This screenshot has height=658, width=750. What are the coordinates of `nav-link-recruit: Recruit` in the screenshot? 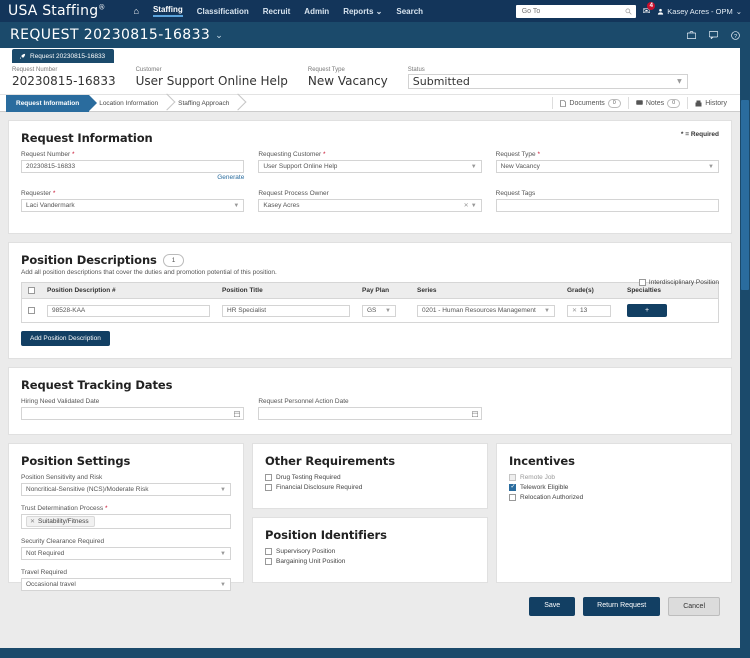 It's located at (277, 11).